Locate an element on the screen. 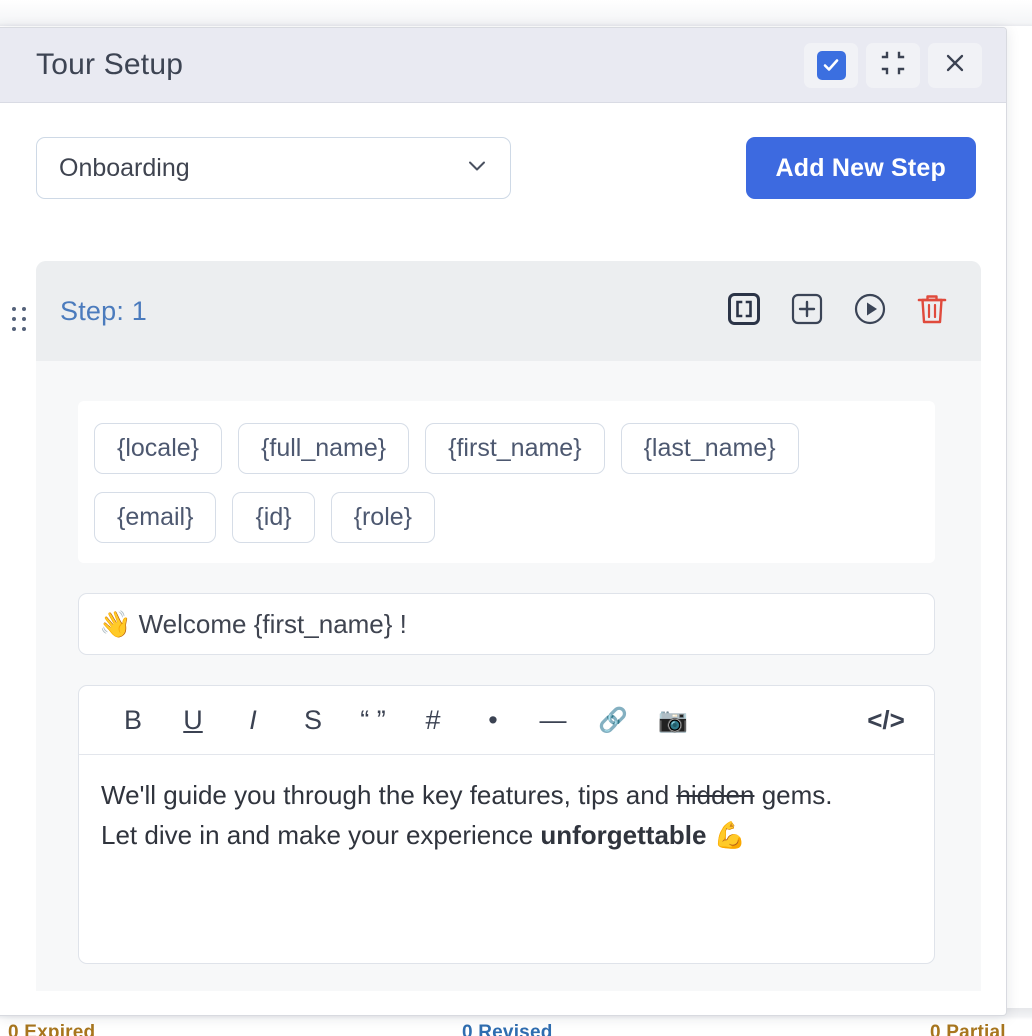 This screenshot has height=1036, width=1032. code-view-button: </> is located at coordinates (886, 720).